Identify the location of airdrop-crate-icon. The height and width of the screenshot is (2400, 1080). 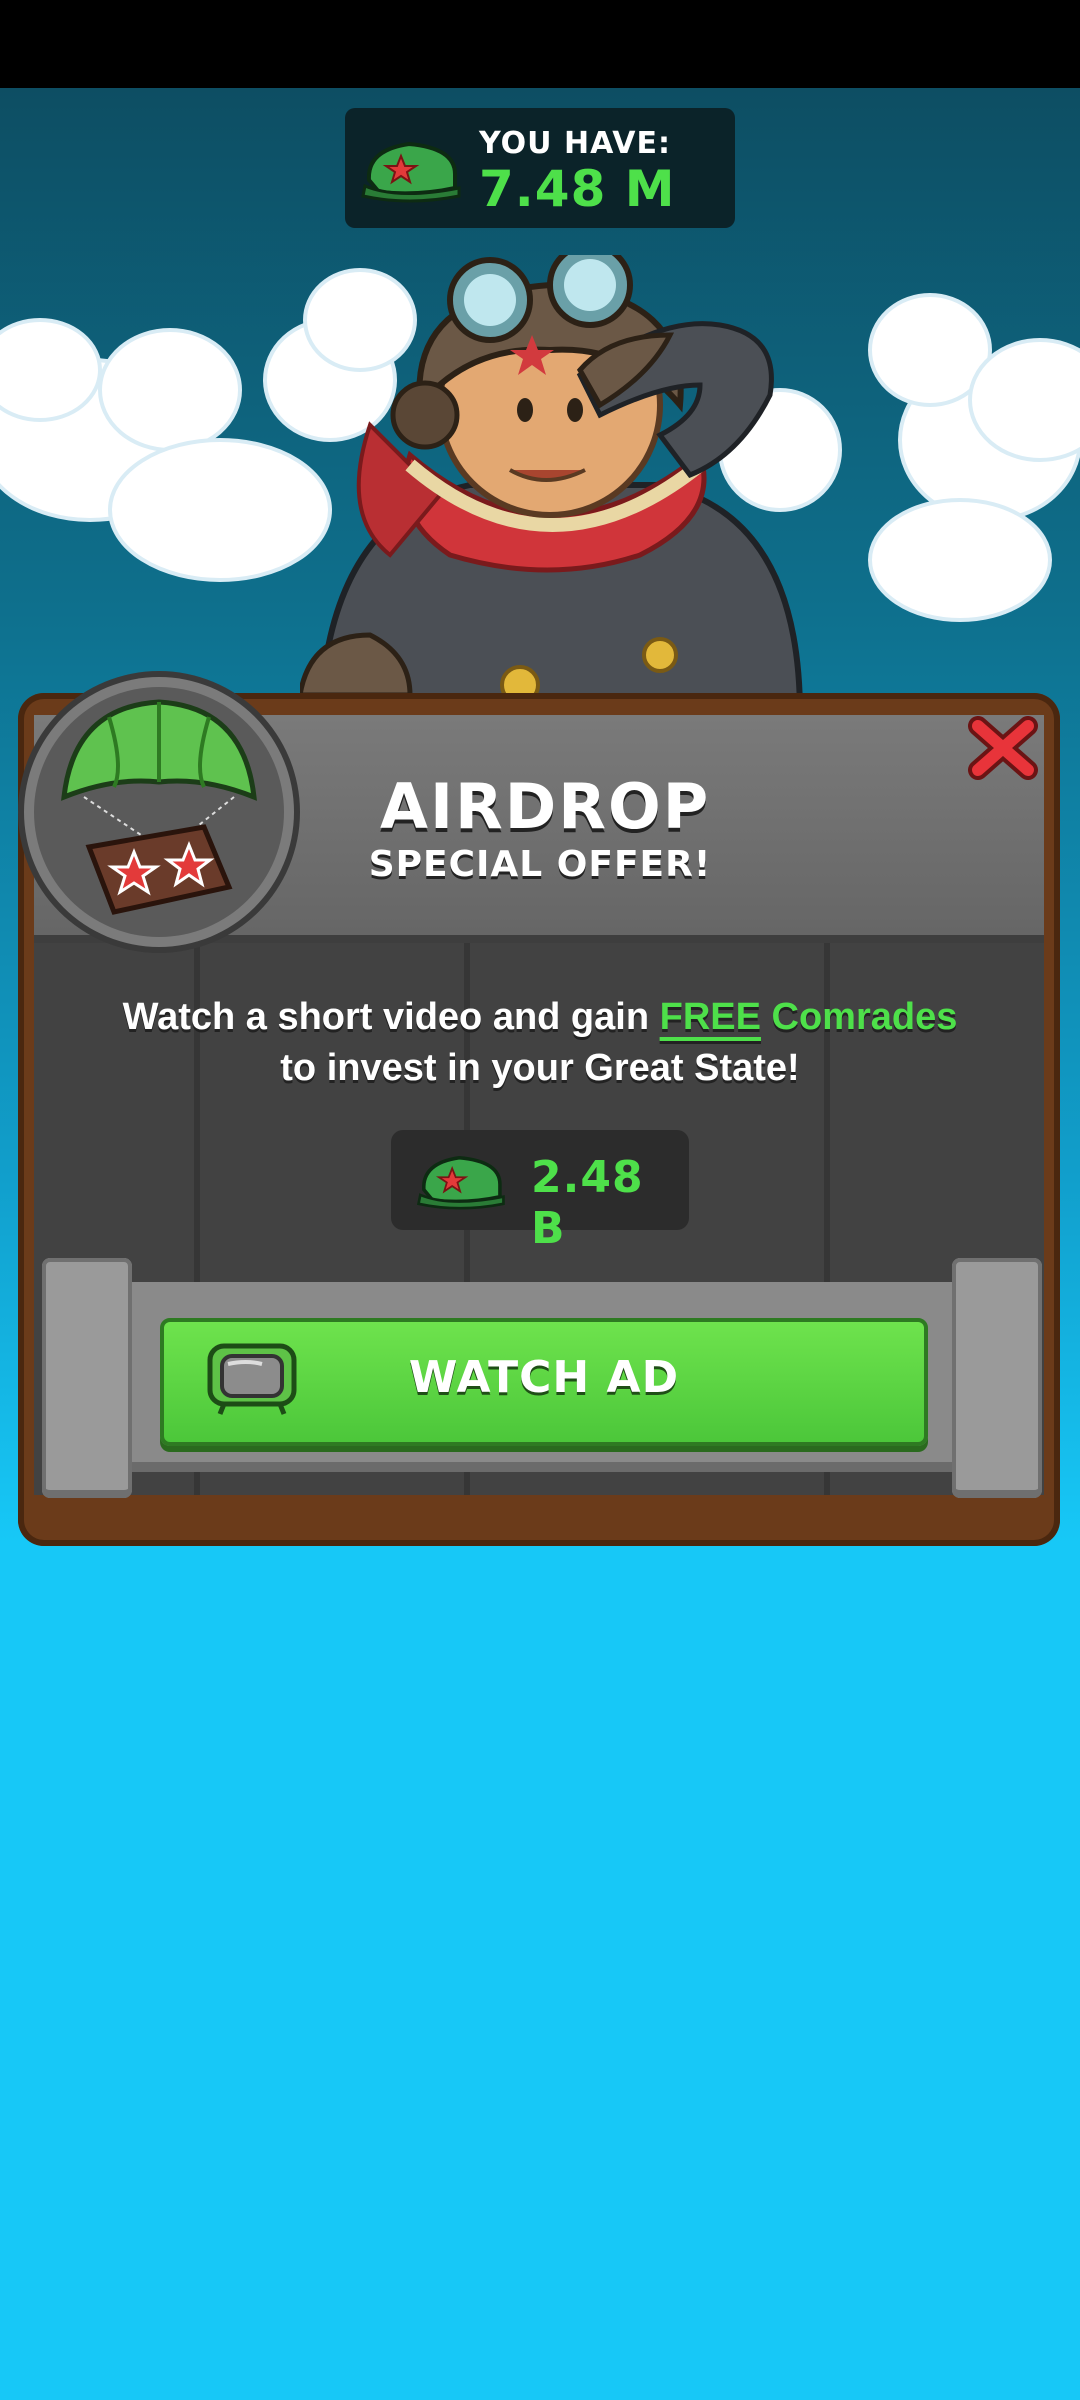
(159, 807).